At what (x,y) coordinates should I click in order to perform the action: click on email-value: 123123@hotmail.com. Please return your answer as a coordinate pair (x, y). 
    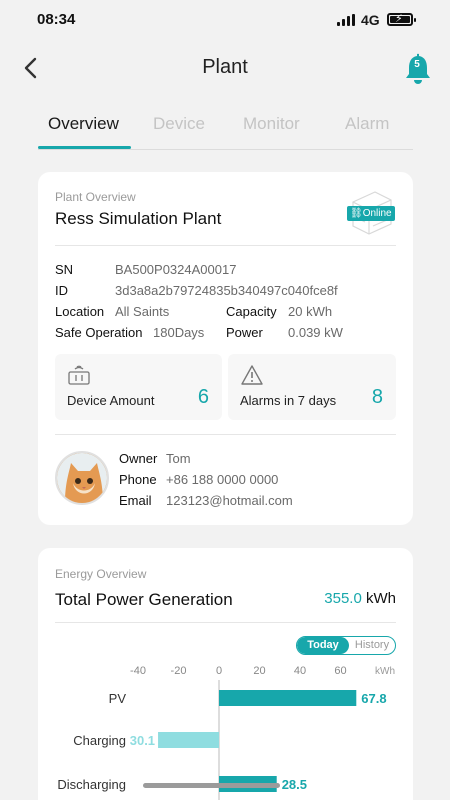
    Looking at the image, I should click on (229, 500).